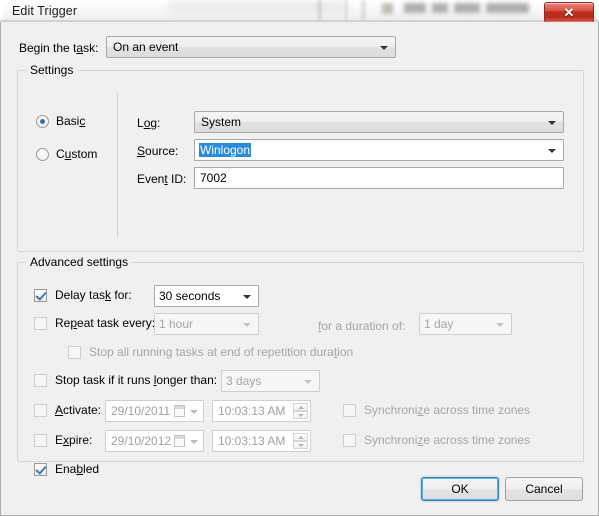  Describe the element at coordinates (77, 469) in the screenshot. I see `checkbox-enabled-label: Enabled` at that location.